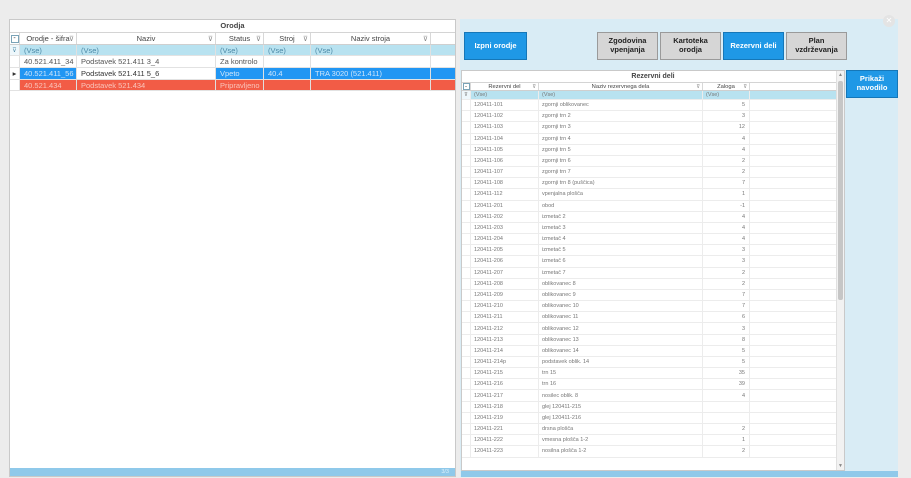  I want to click on table-row: 120411-112 vpenjalna plošča 1, so click(653, 195).